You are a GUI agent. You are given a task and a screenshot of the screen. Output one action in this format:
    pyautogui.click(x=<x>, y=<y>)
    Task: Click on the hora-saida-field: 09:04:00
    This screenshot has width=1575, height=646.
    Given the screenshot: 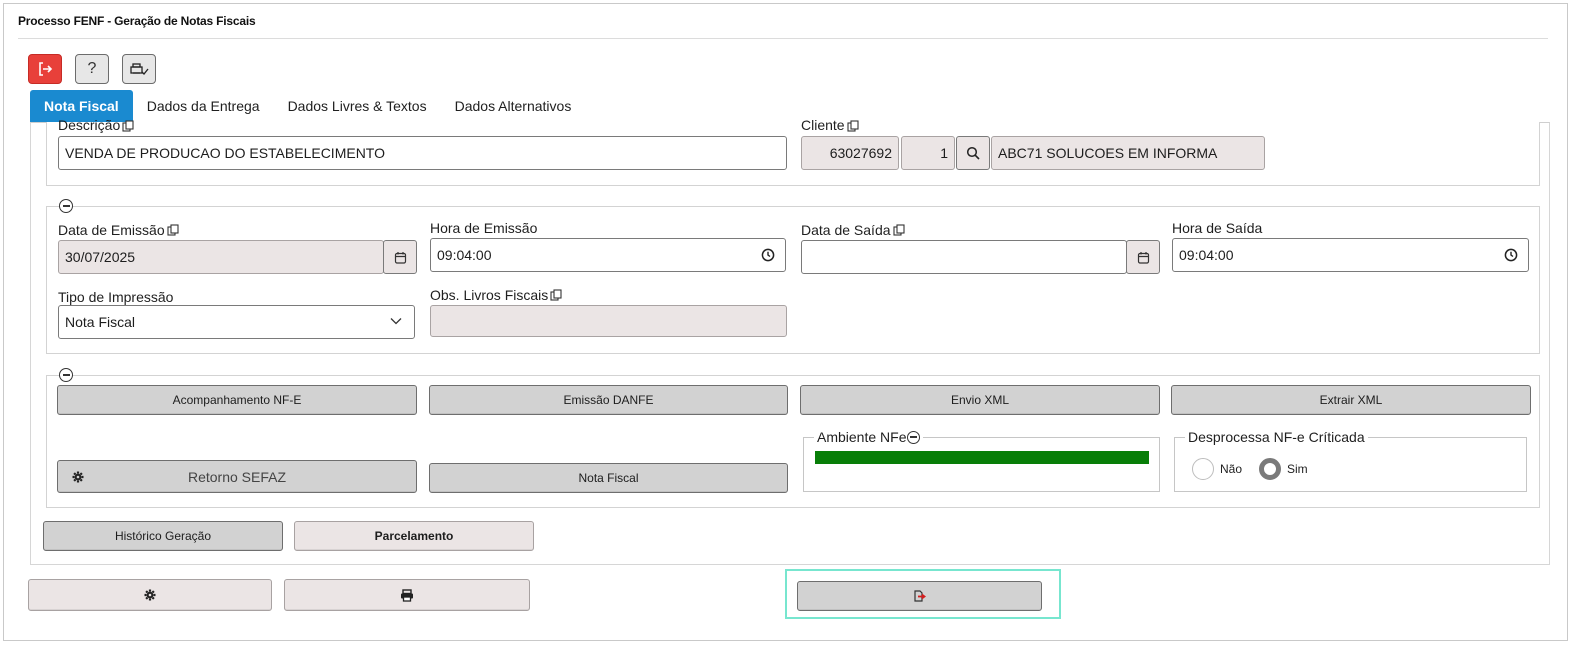 What is the action you would take?
    pyautogui.click(x=1350, y=255)
    